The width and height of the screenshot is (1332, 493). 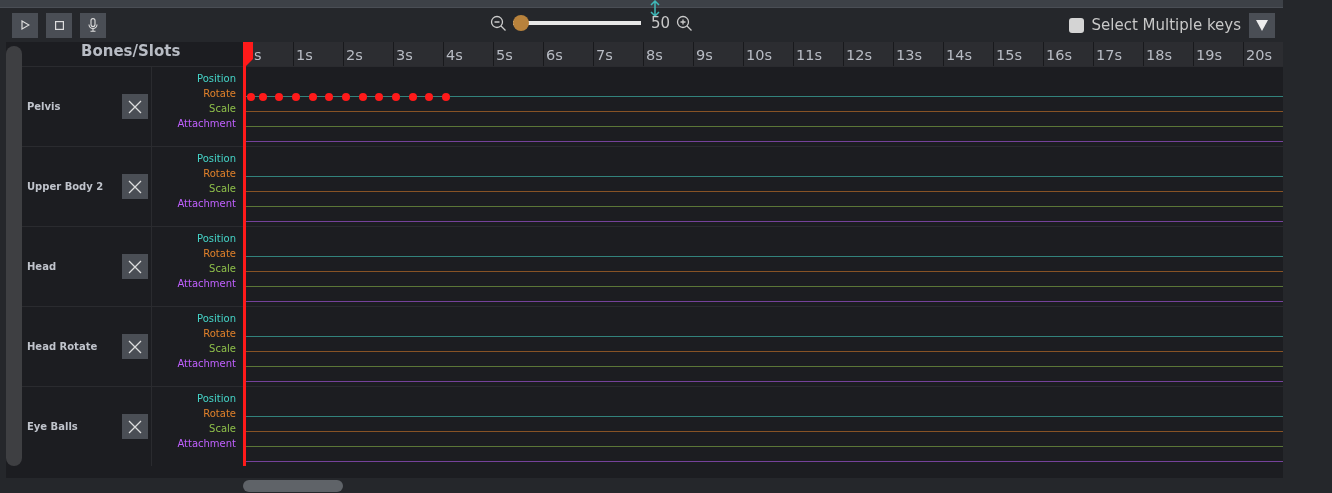 I want to click on playhead-flag-icon, so click(x=248, y=54).